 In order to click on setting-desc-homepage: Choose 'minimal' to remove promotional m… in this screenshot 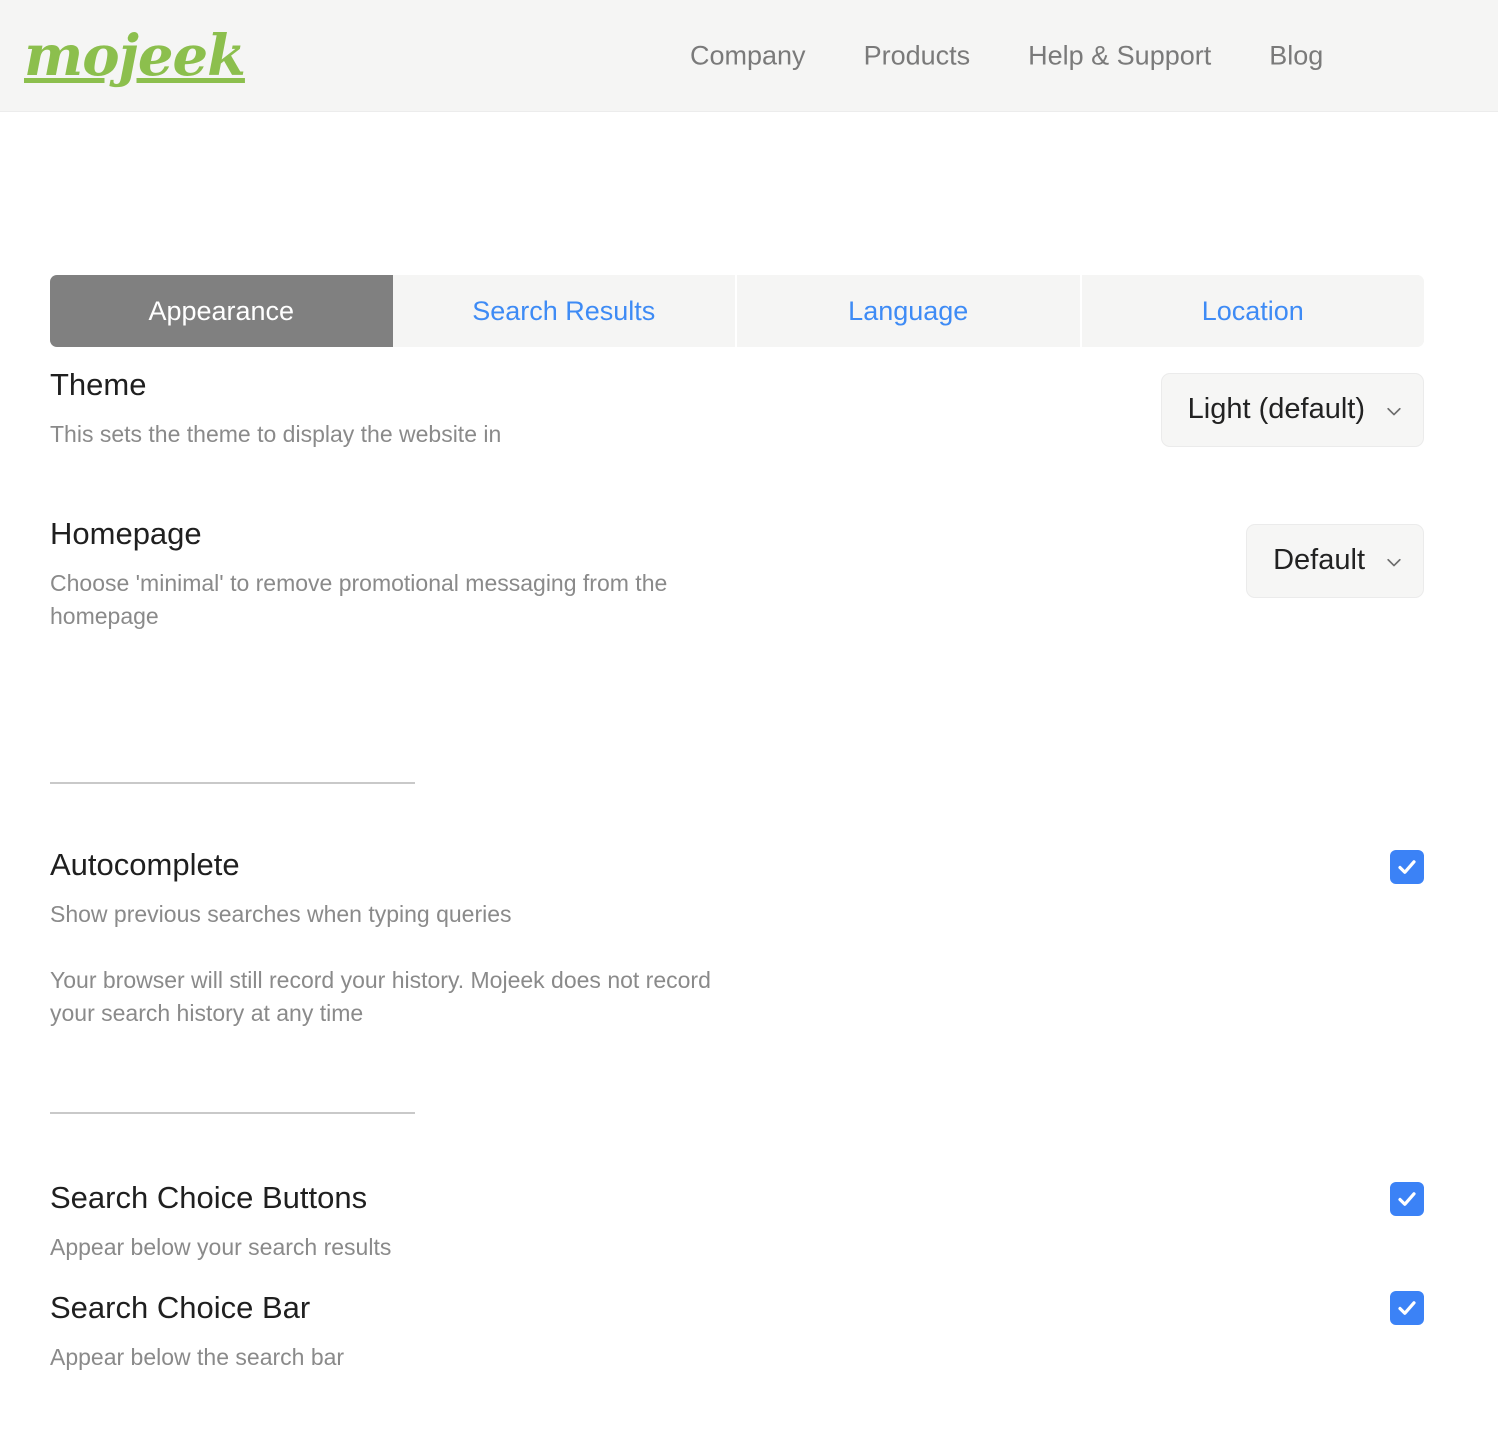, I will do `click(359, 599)`.